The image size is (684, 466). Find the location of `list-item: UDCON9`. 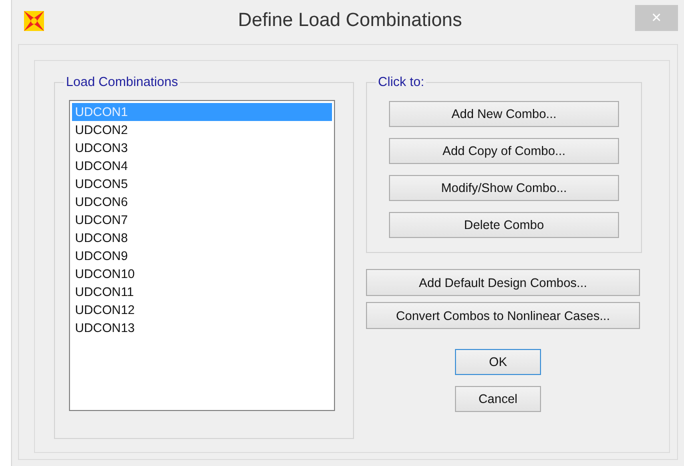

list-item: UDCON9 is located at coordinates (202, 256).